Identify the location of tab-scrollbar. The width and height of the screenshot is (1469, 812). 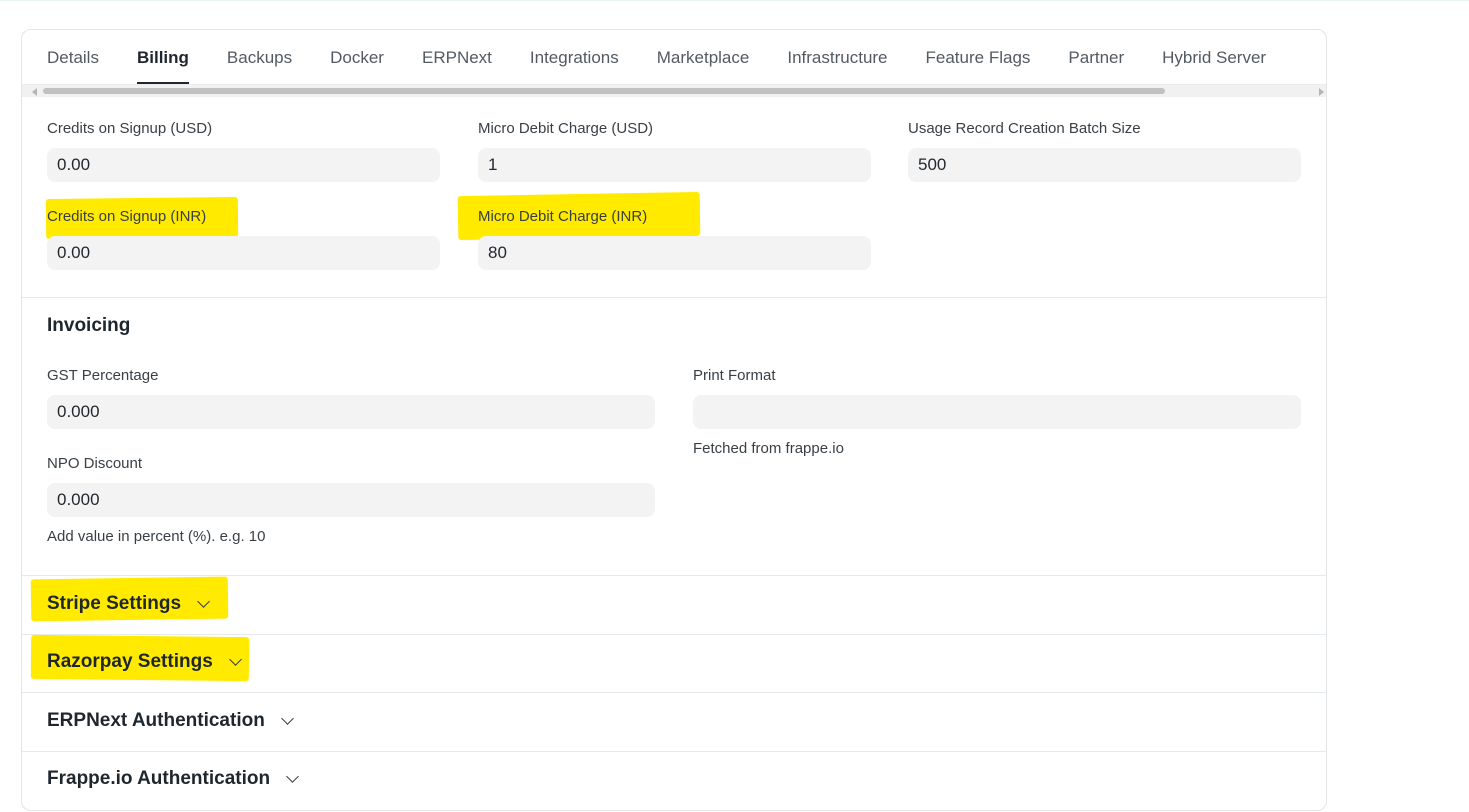
(674, 90).